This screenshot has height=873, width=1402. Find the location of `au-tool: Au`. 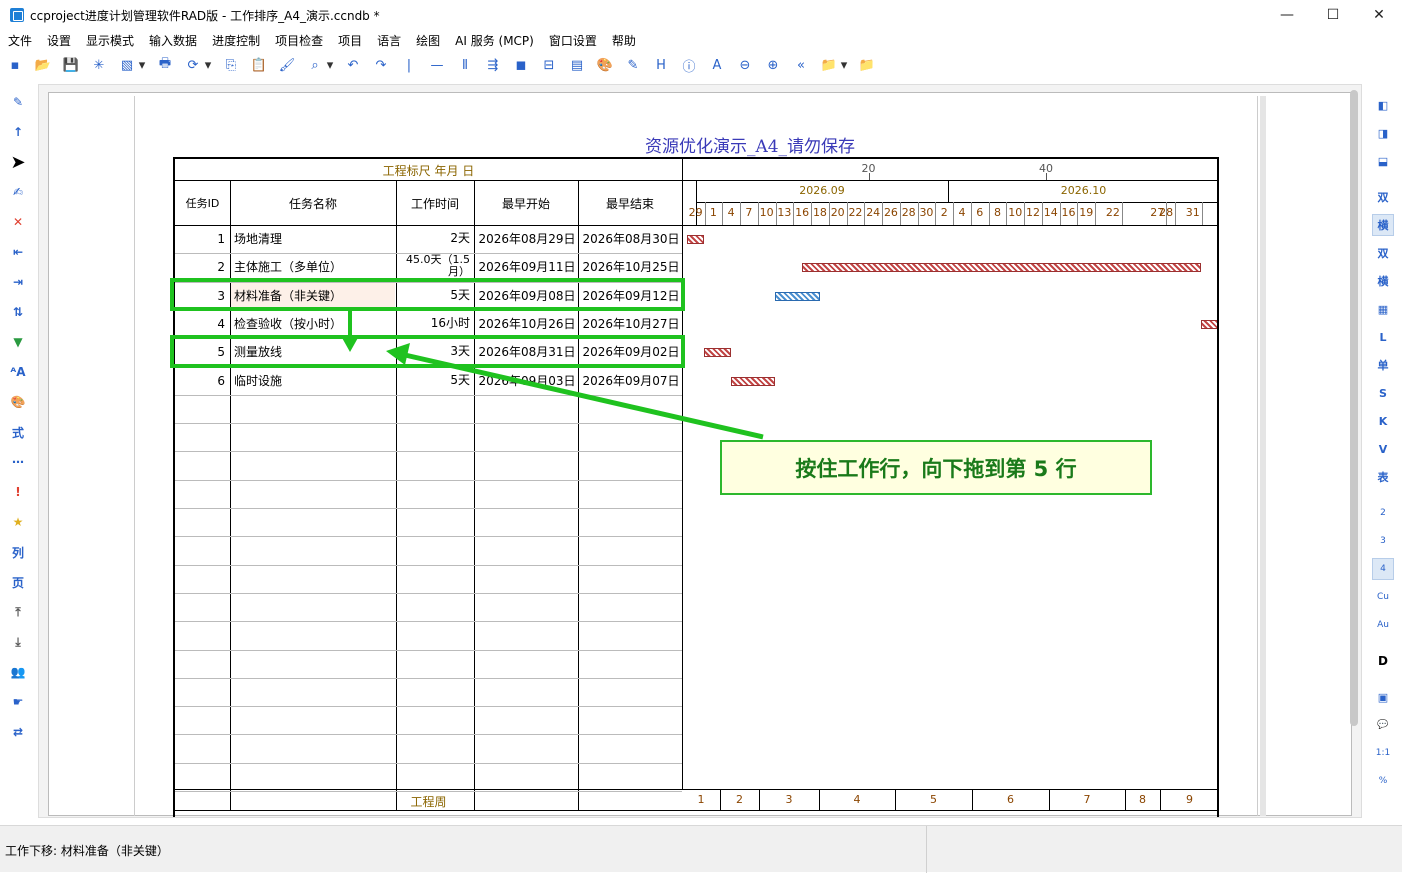

au-tool: Au is located at coordinates (1383, 625).